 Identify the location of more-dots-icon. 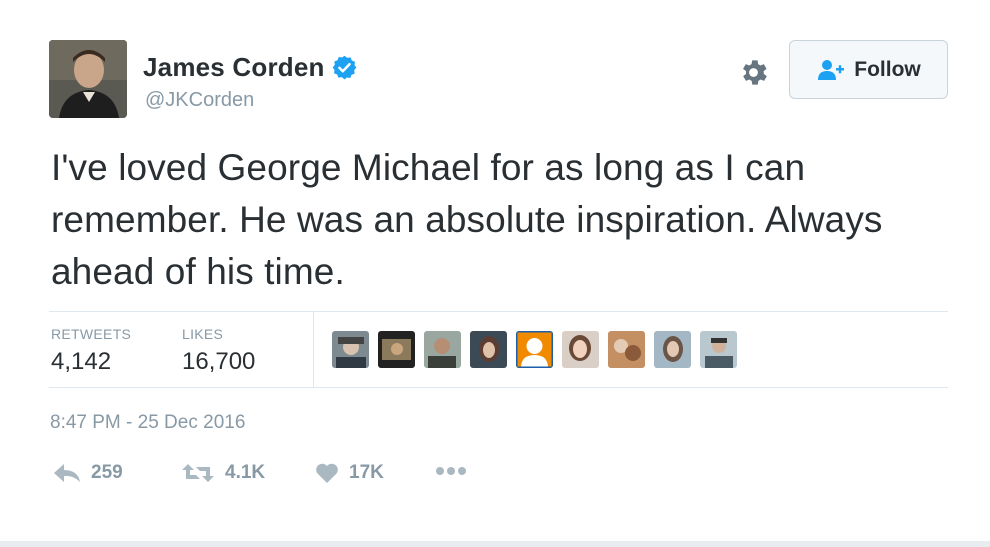
(451, 471).